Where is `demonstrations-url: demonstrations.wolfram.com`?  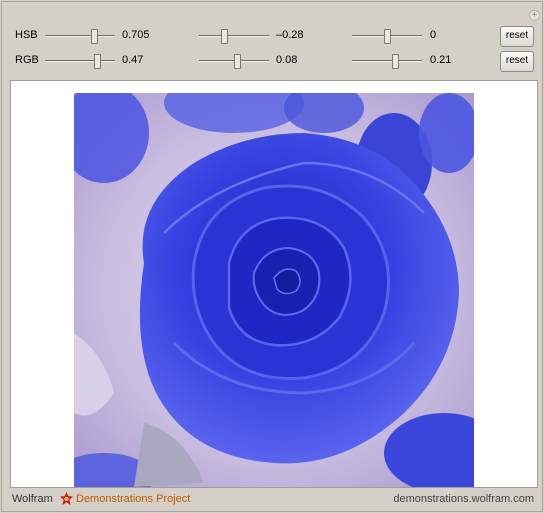
demonstrations-url: demonstrations.wolfram.com is located at coordinates (463, 499).